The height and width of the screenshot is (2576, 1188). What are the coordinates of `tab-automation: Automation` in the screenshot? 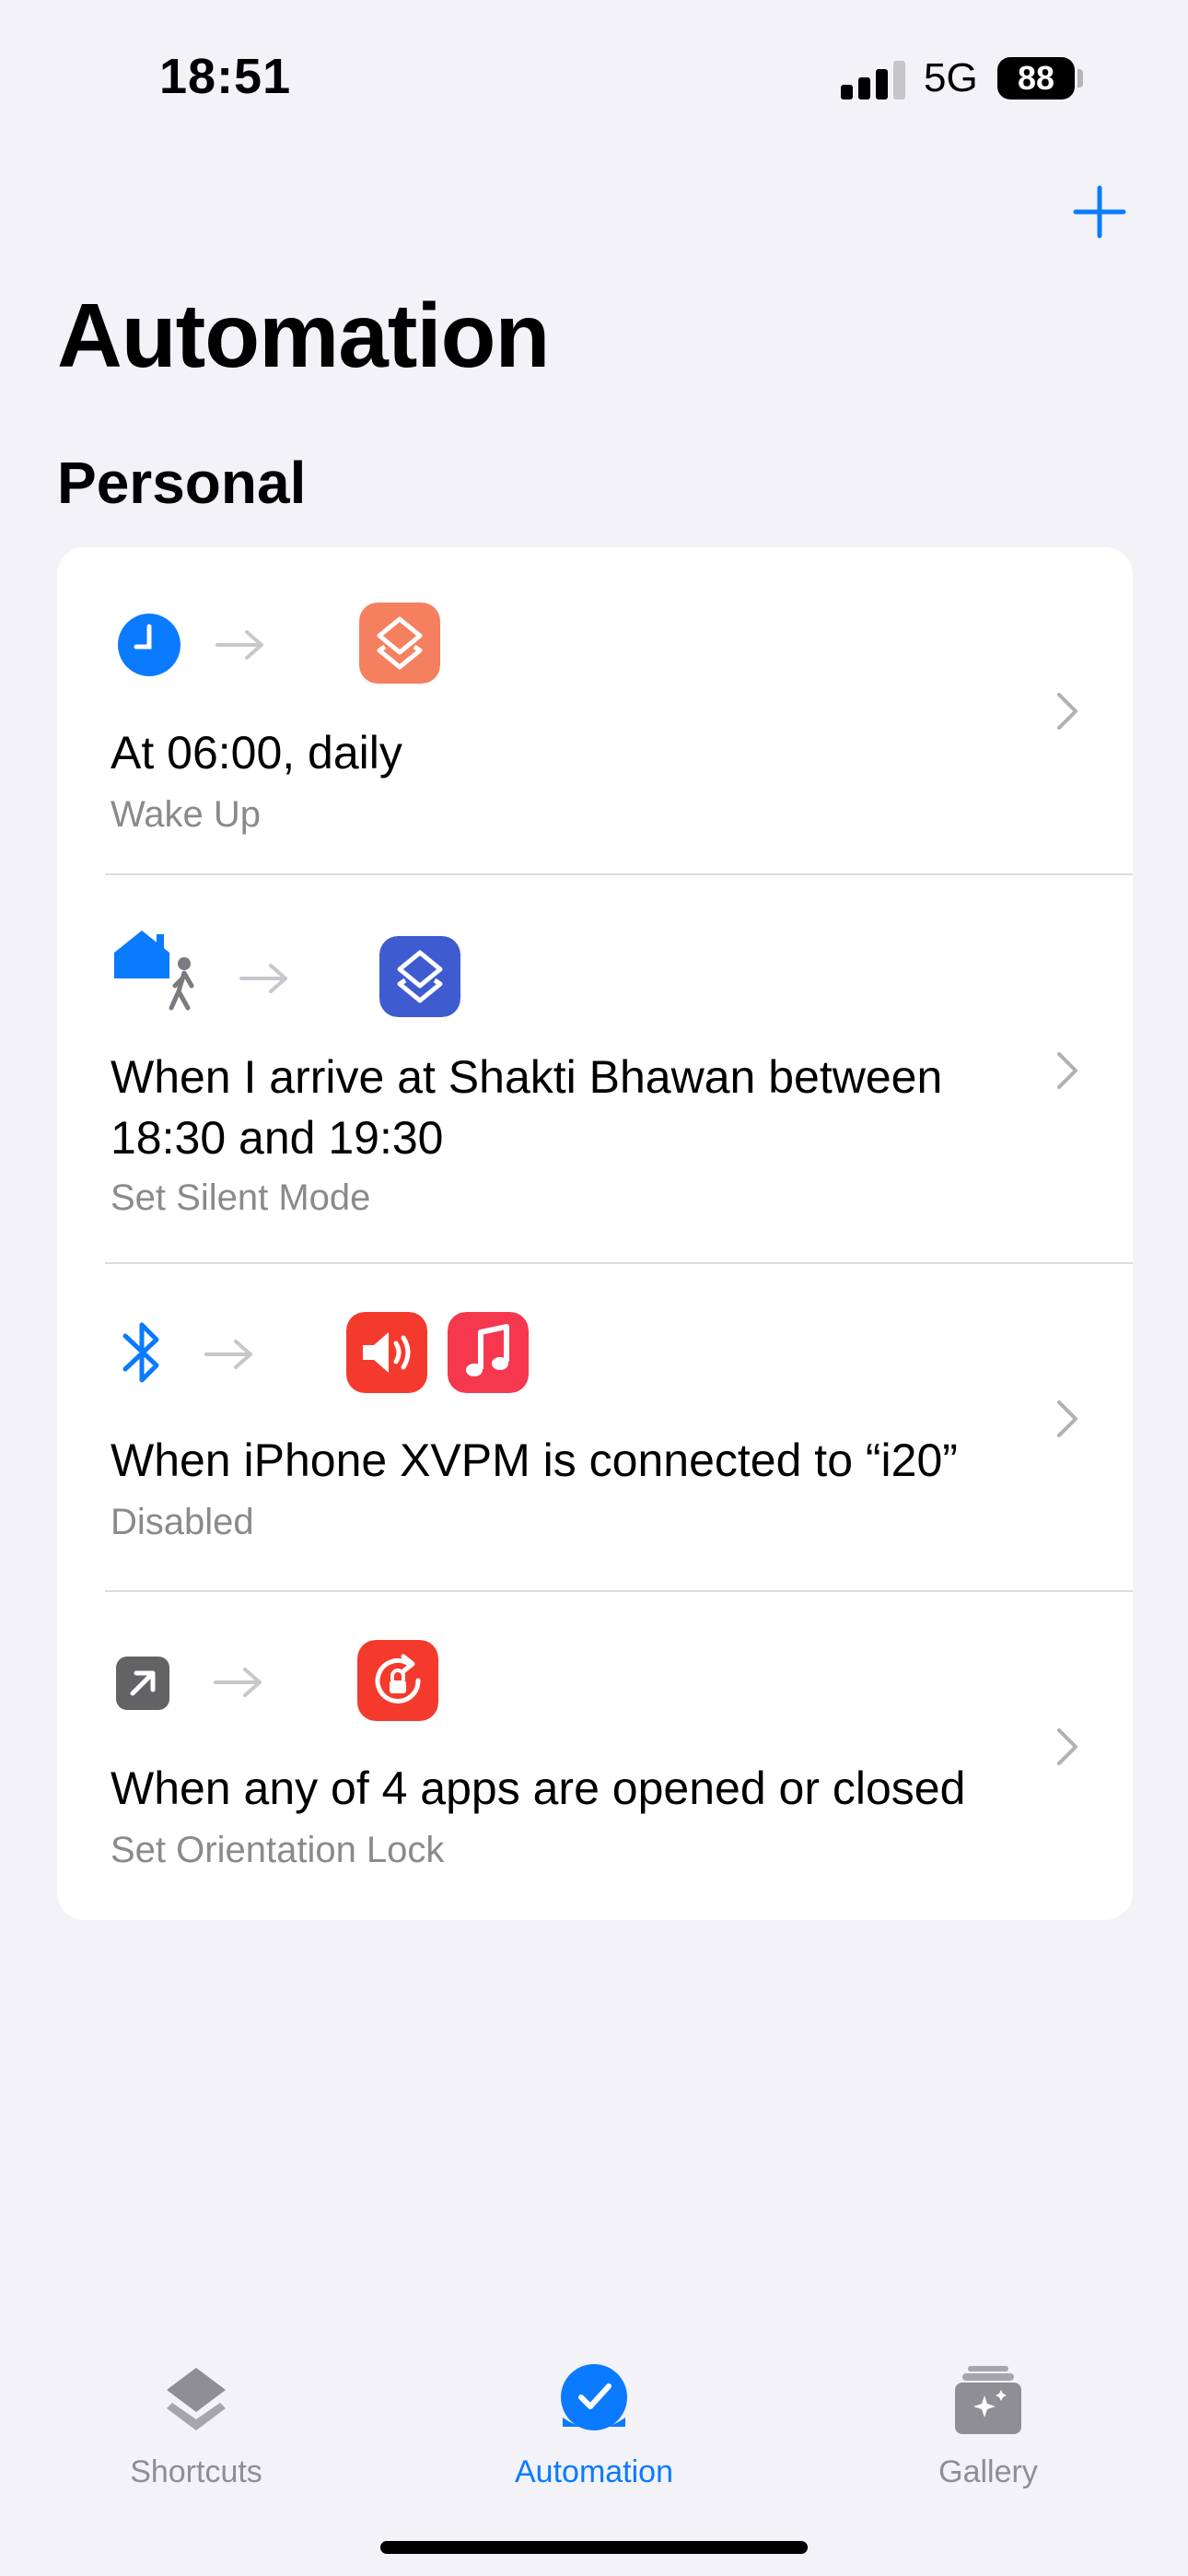 It's located at (594, 2405).